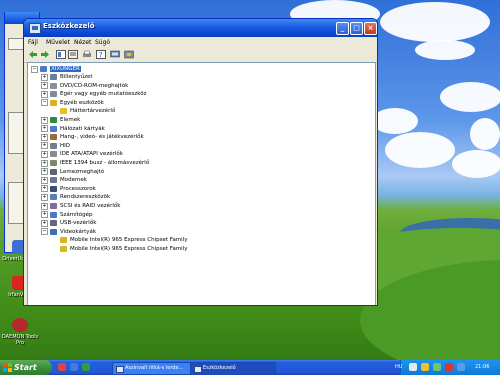  I want to click on tray-app-icon, so click(449, 367).